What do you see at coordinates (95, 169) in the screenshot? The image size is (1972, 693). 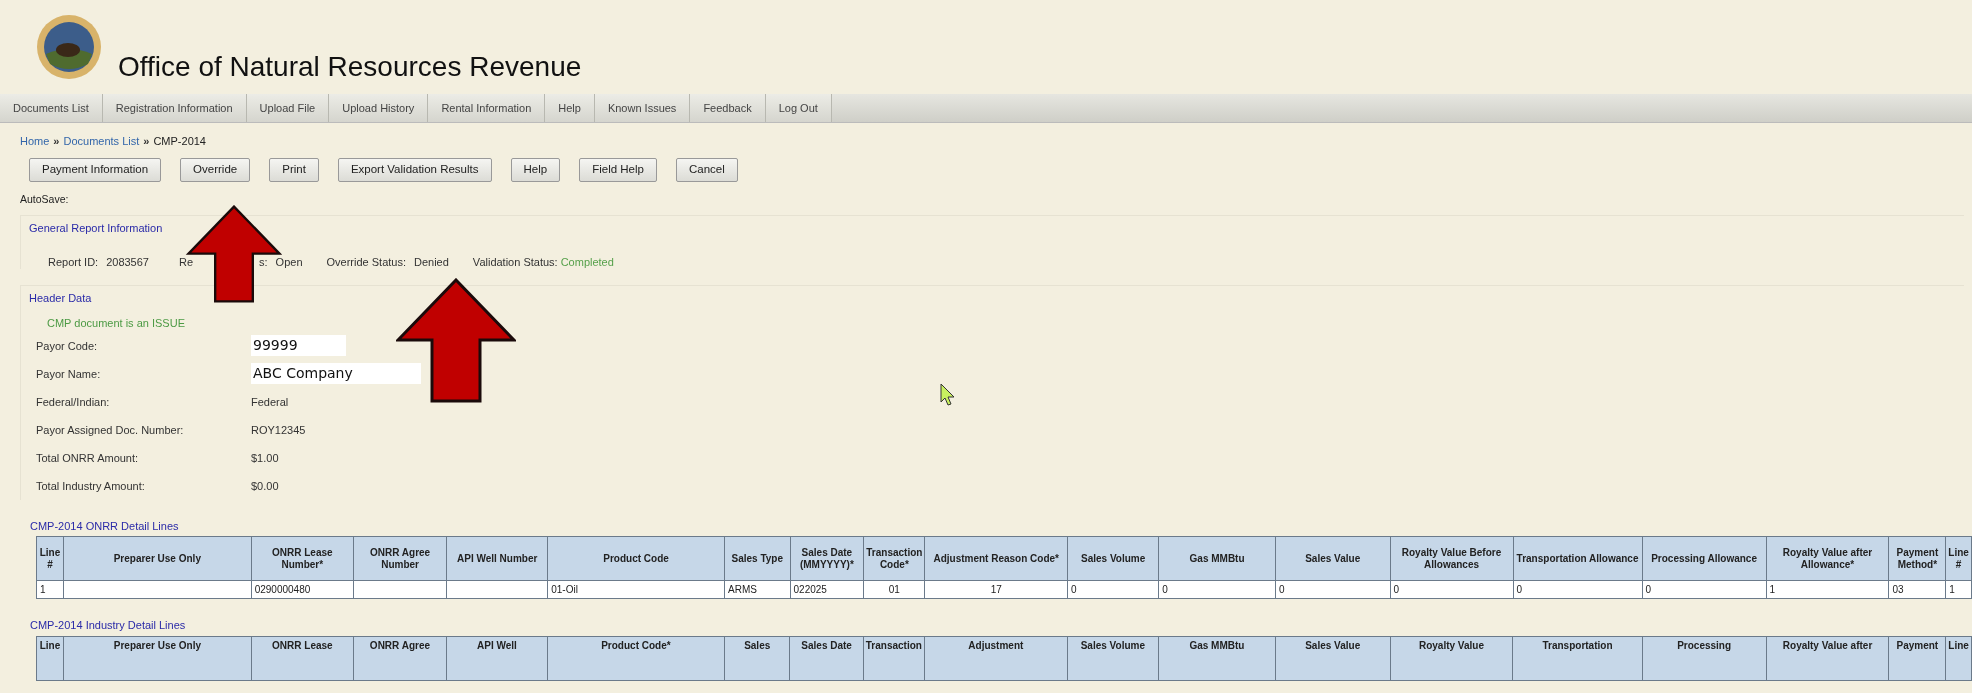 I see `toolbar-button: Payment Information` at bounding box center [95, 169].